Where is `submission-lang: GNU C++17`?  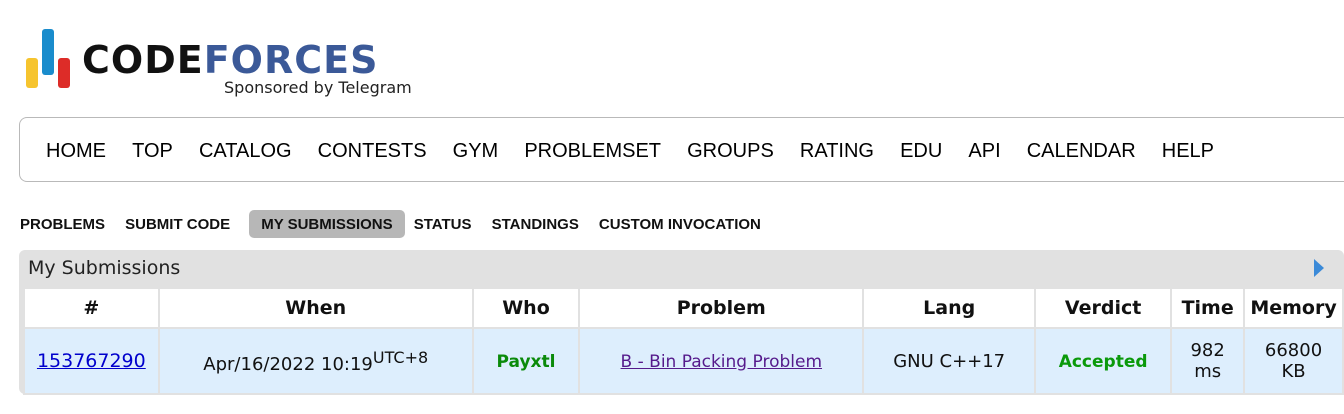
submission-lang: GNU C++17 is located at coordinates (949, 361).